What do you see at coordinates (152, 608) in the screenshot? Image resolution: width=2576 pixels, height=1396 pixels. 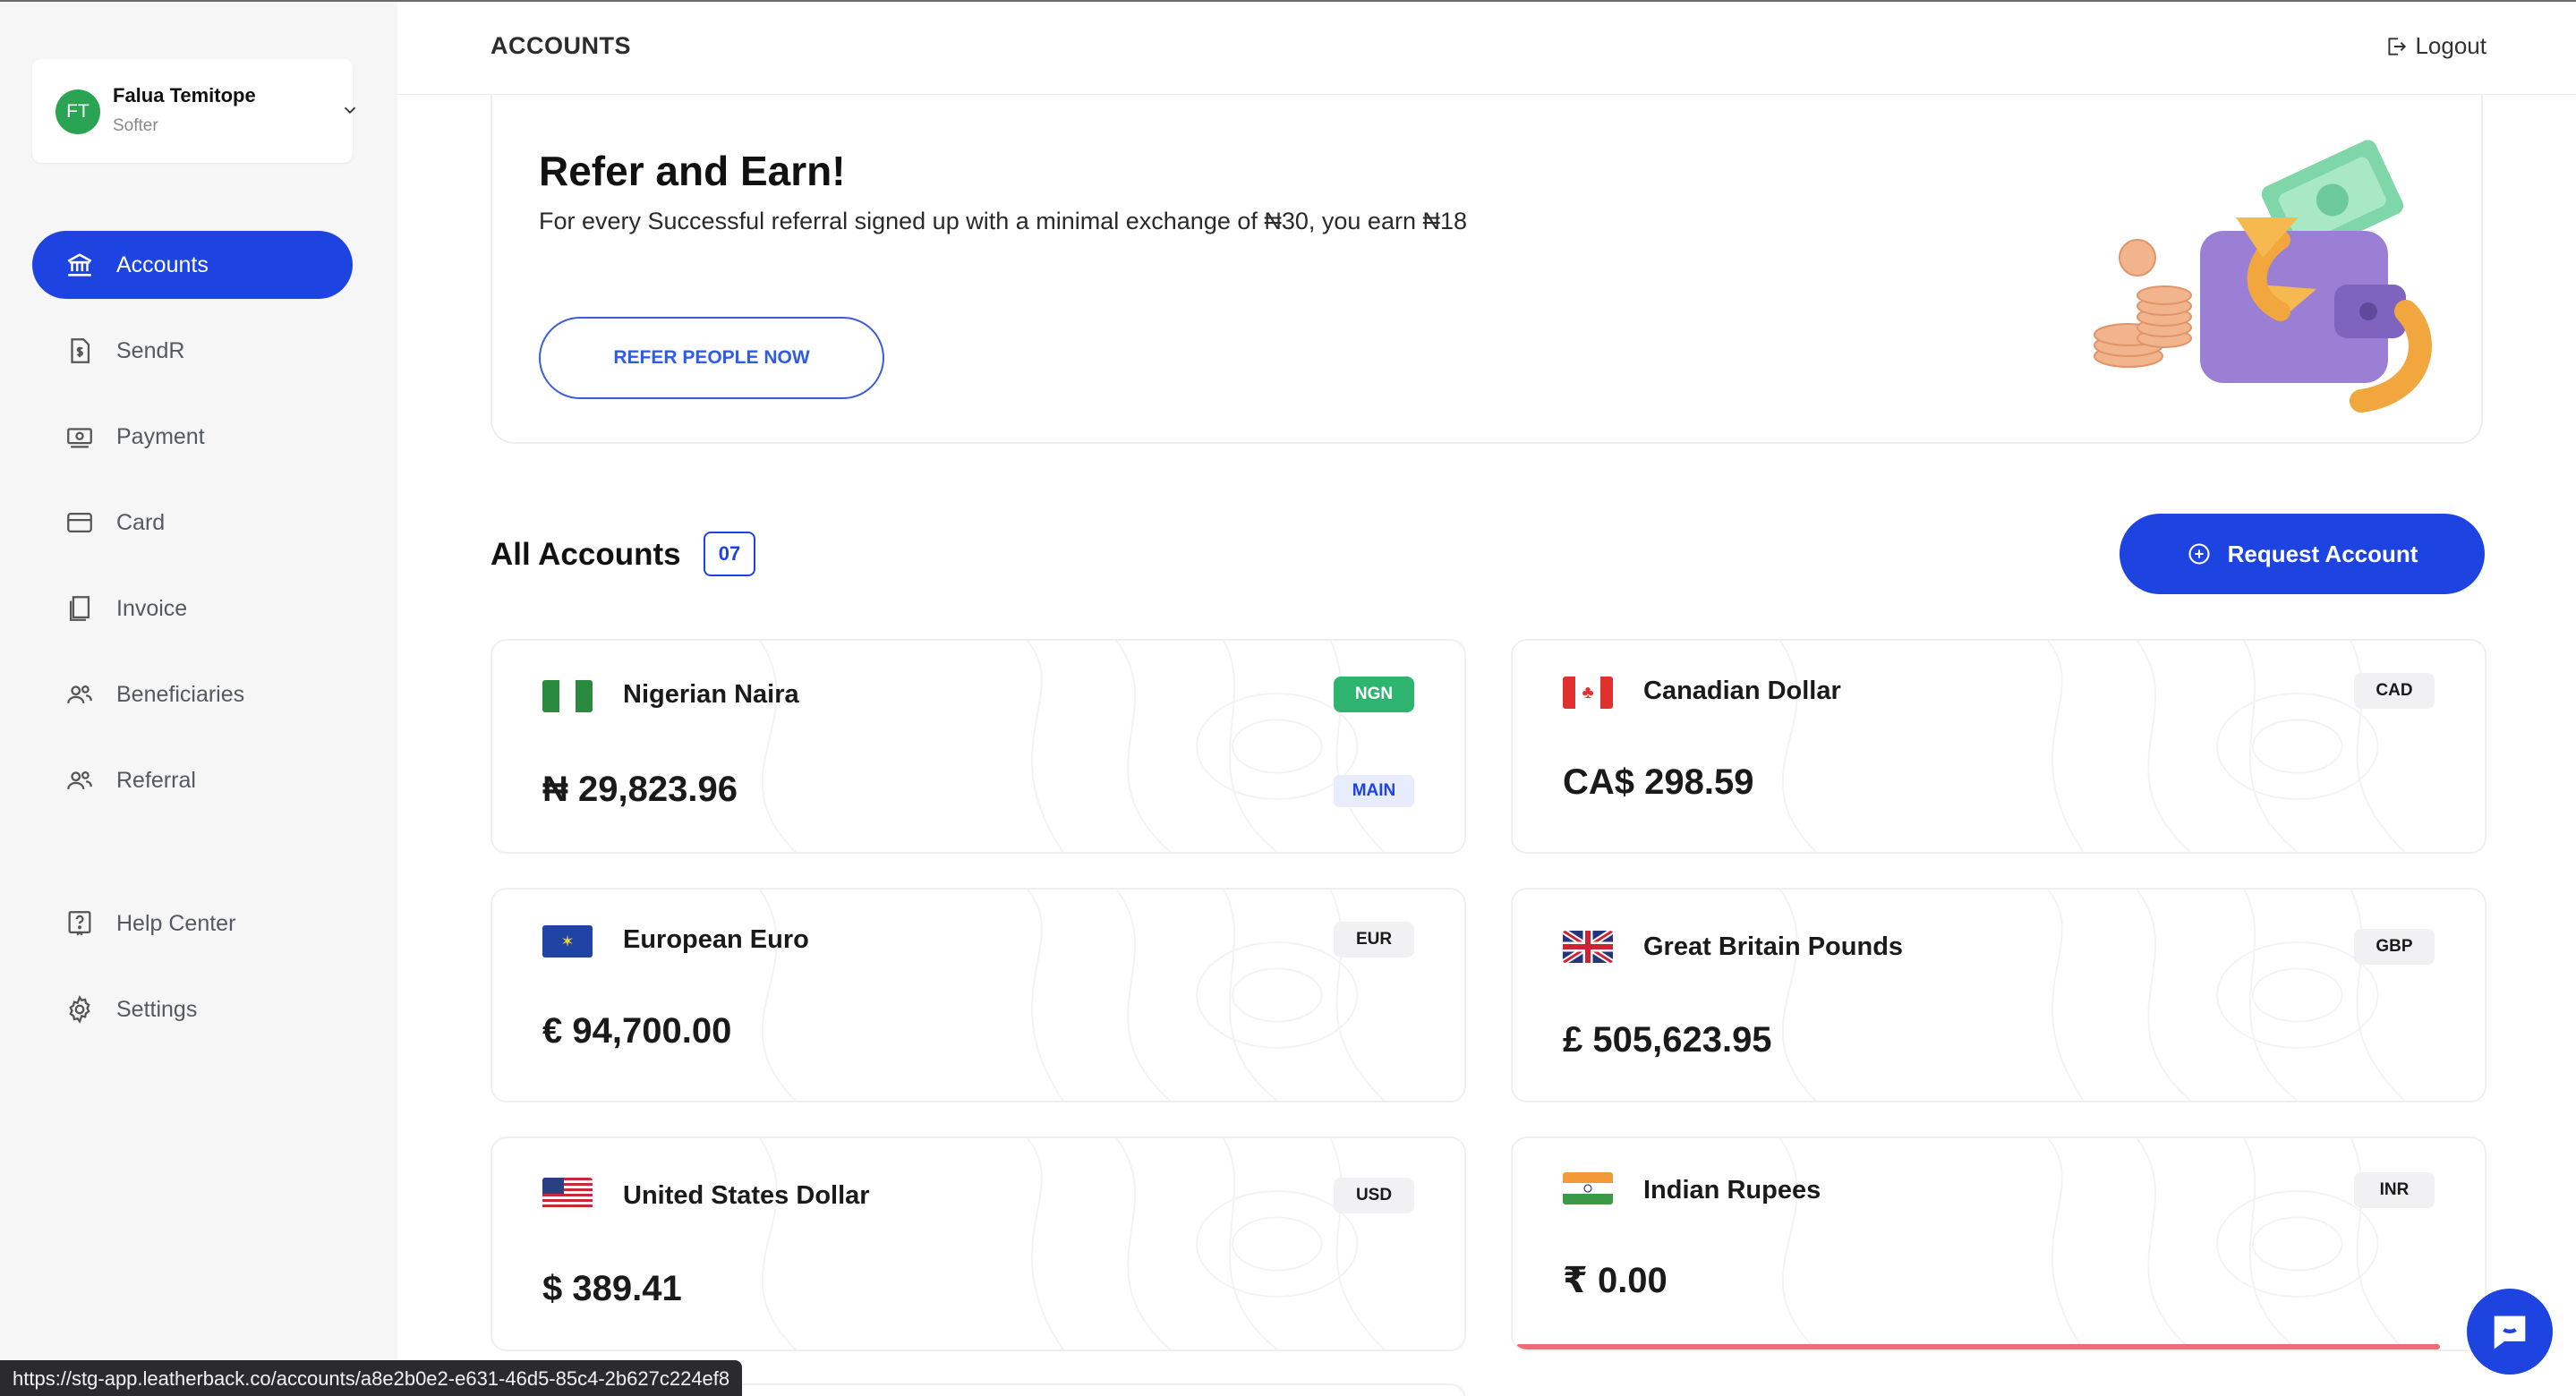 I see `sidebar-item-label: Invoice` at bounding box center [152, 608].